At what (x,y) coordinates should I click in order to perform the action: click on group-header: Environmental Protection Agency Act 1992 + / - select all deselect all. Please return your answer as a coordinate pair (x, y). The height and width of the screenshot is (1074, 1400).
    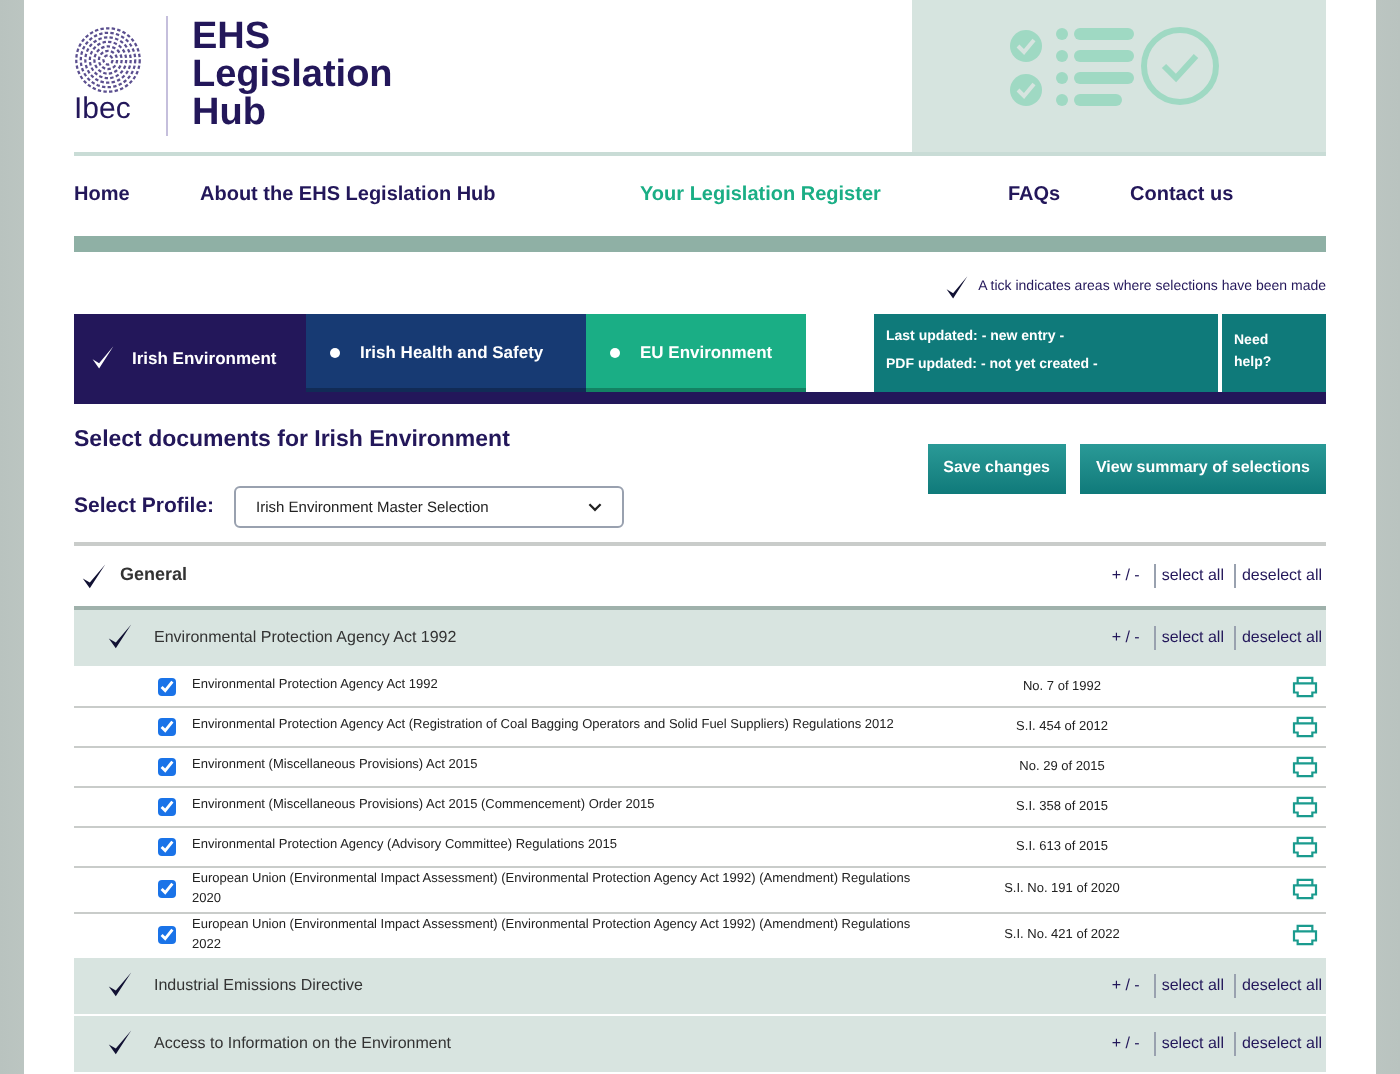
    Looking at the image, I should click on (700, 638).